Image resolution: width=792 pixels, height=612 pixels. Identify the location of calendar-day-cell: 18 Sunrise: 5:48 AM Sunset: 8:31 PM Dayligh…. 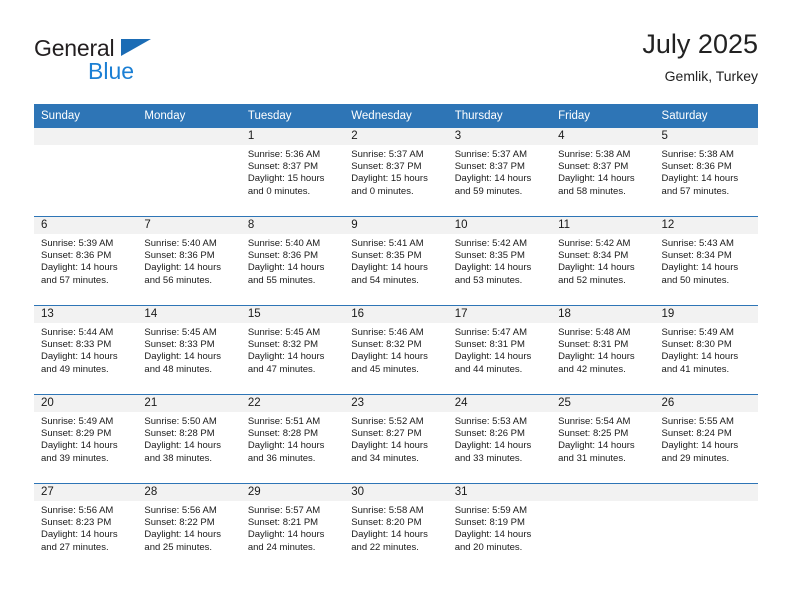
(603, 350).